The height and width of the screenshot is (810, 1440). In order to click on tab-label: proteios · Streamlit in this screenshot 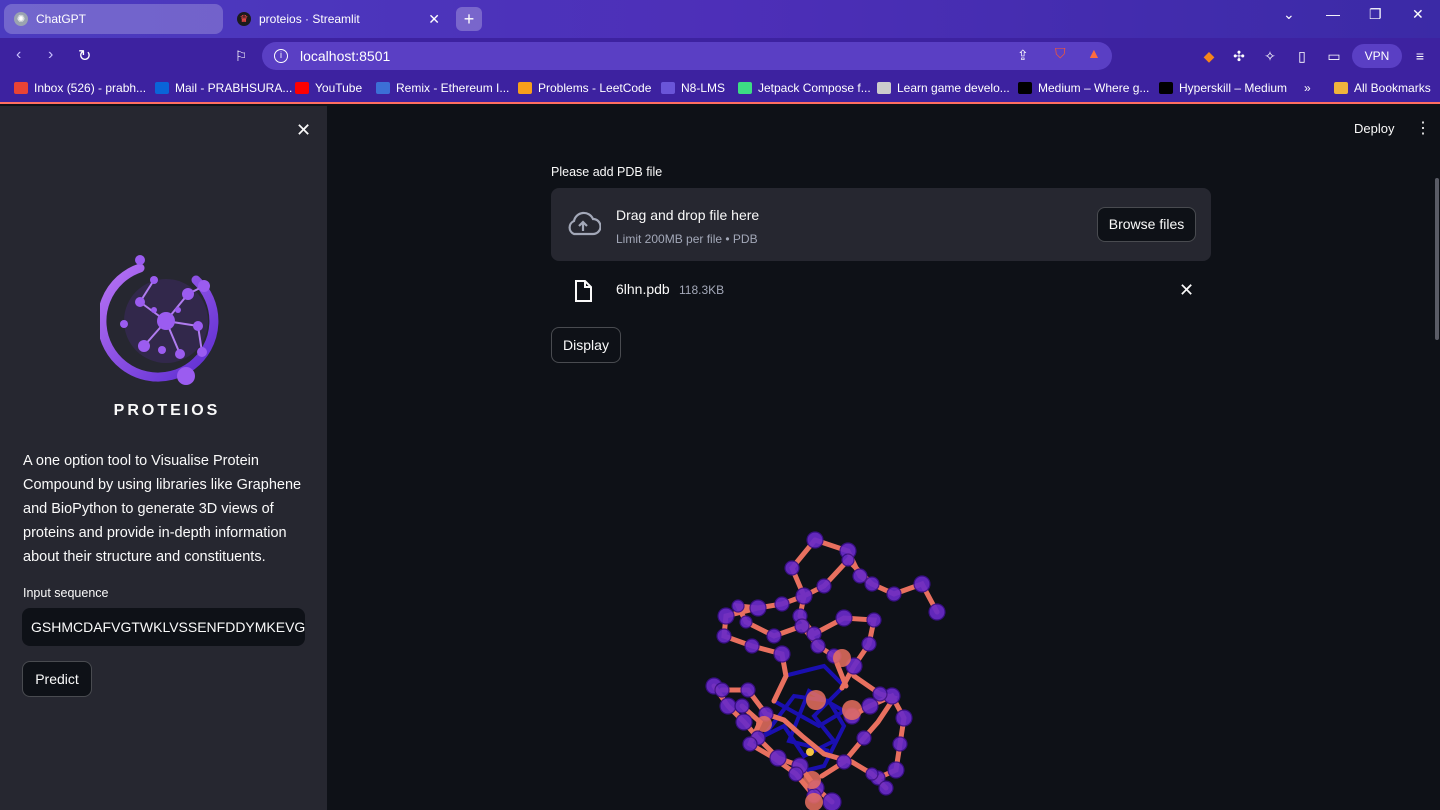, I will do `click(309, 19)`.